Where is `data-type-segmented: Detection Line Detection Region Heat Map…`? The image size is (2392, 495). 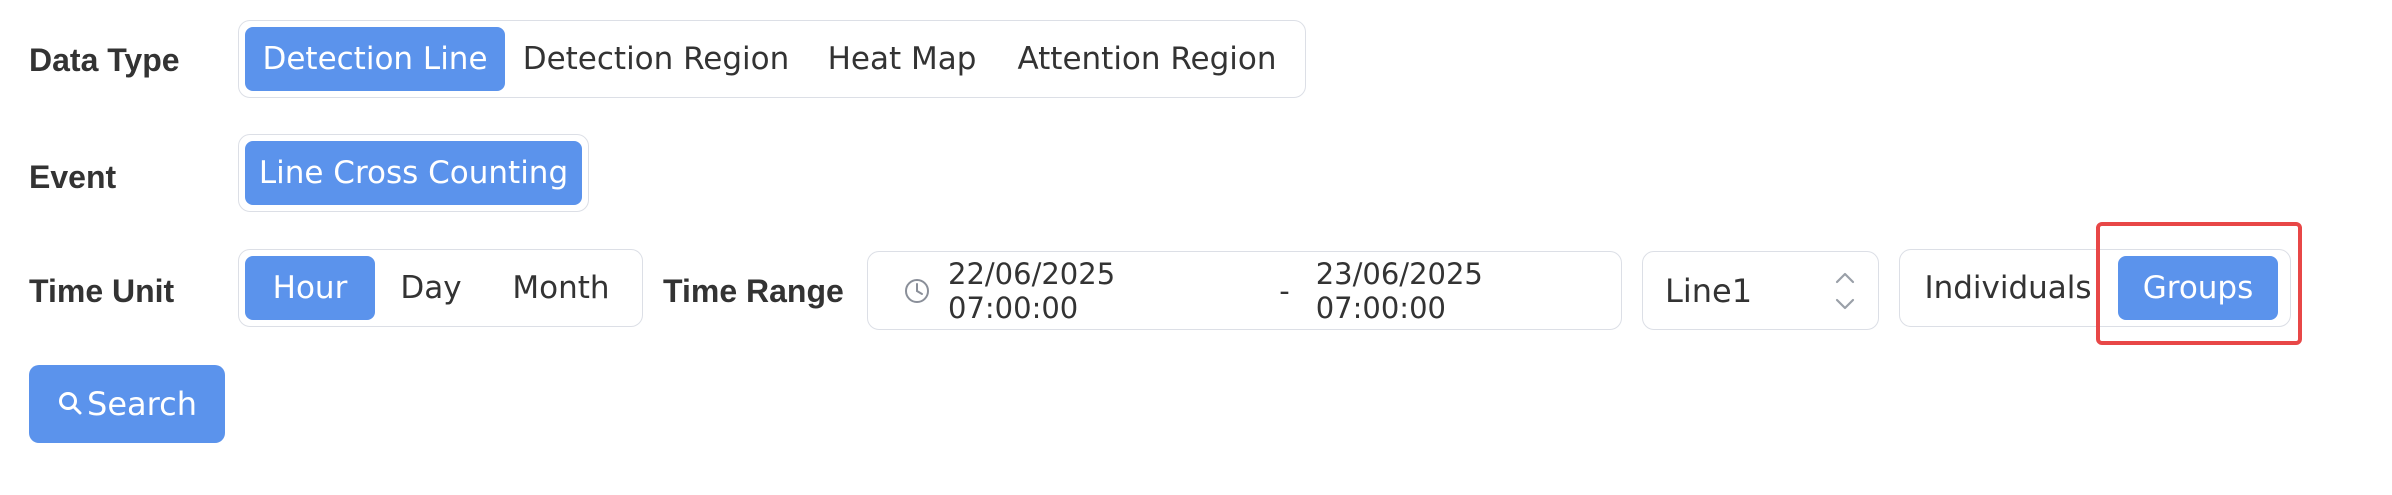
data-type-segmented: Detection Line Detection Region Heat Map… is located at coordinates (772, 59).